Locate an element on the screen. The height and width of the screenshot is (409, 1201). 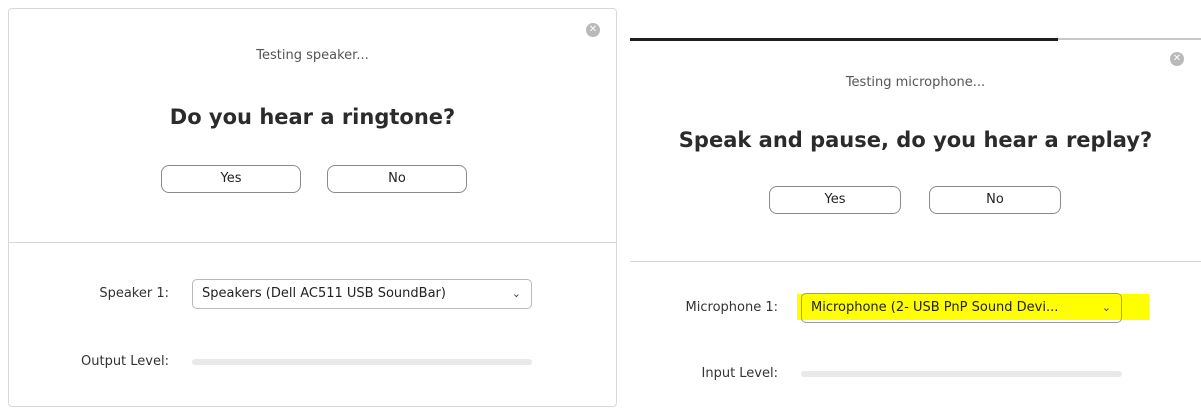
speaker-device-value: Speakers (Dell AC511 USB SoundBar) is located at coordinates (324, 293).